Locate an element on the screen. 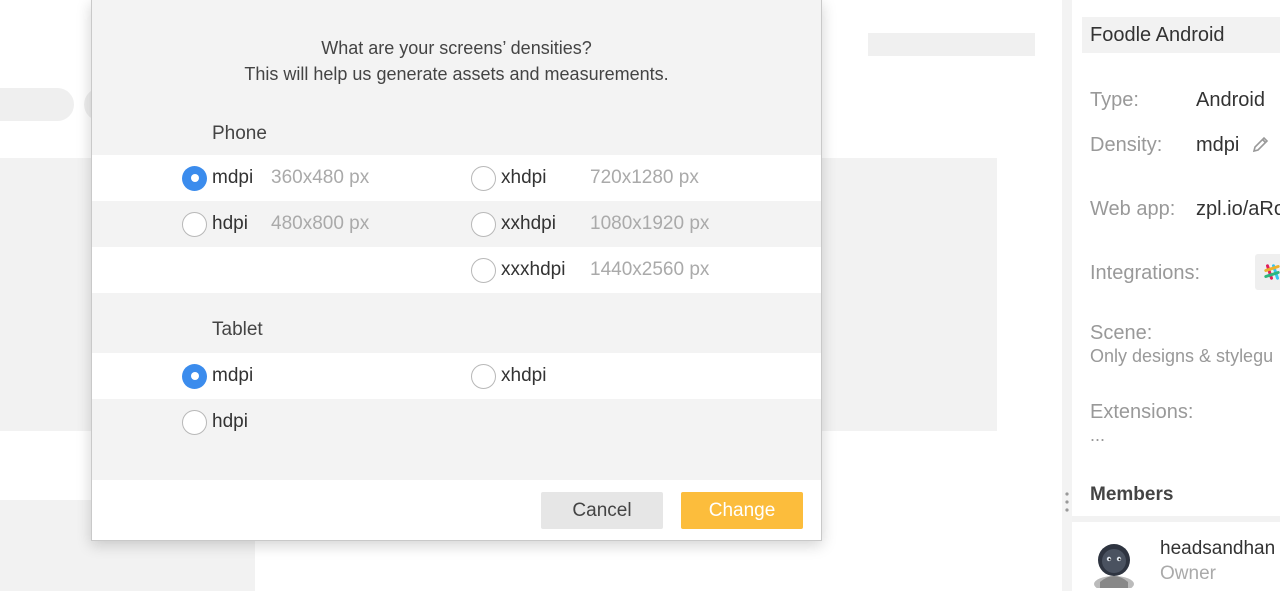  phone-xxhdpi-option: xxhdpi is located at coordinates (513, 224).